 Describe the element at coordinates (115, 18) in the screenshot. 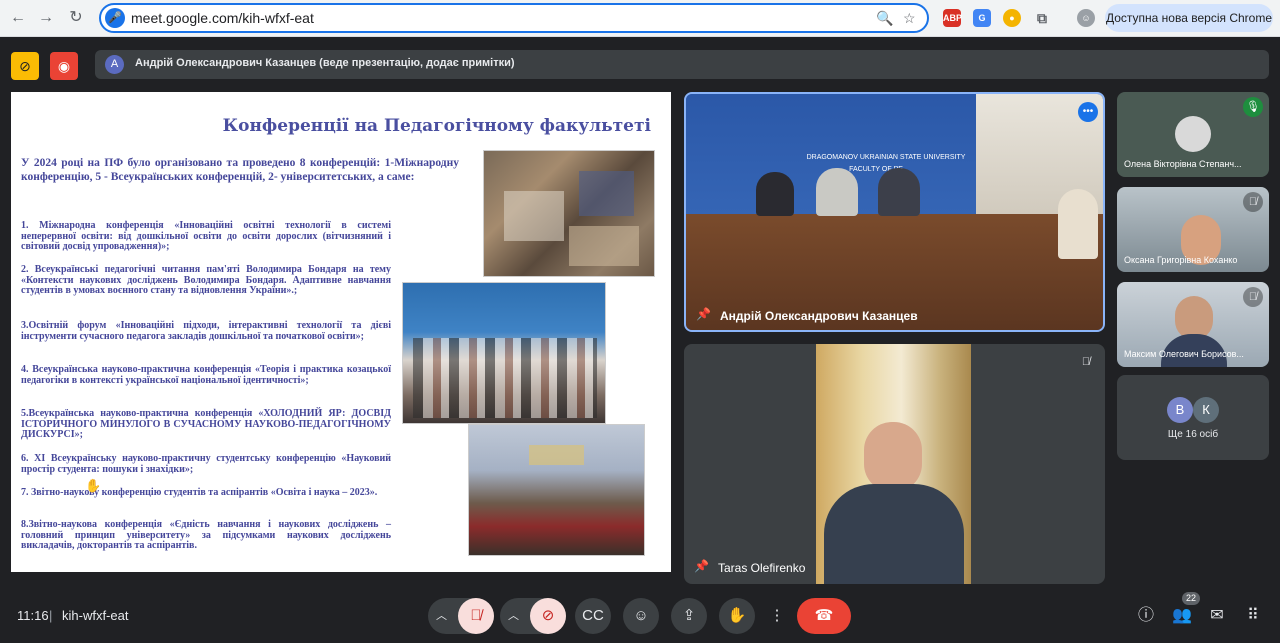

I see `voice-search-icon: 🎤` at that location.